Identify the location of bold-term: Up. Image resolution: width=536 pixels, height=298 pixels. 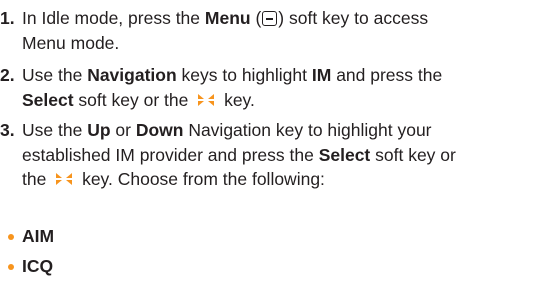
(99, 130).